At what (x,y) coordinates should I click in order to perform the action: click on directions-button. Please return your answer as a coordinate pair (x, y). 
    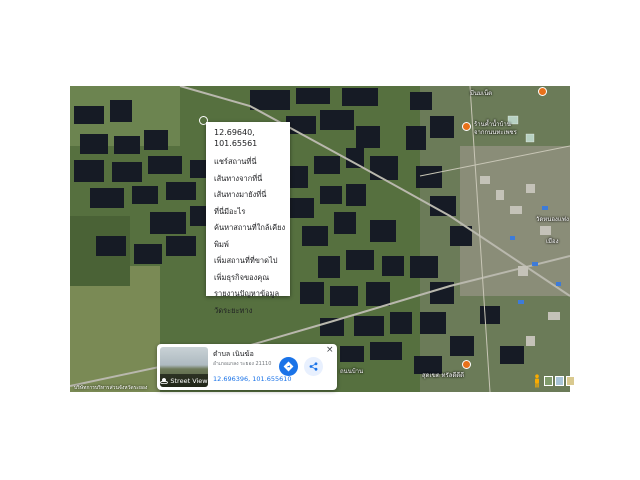
    Looking at the image, I should click on (288, 366).